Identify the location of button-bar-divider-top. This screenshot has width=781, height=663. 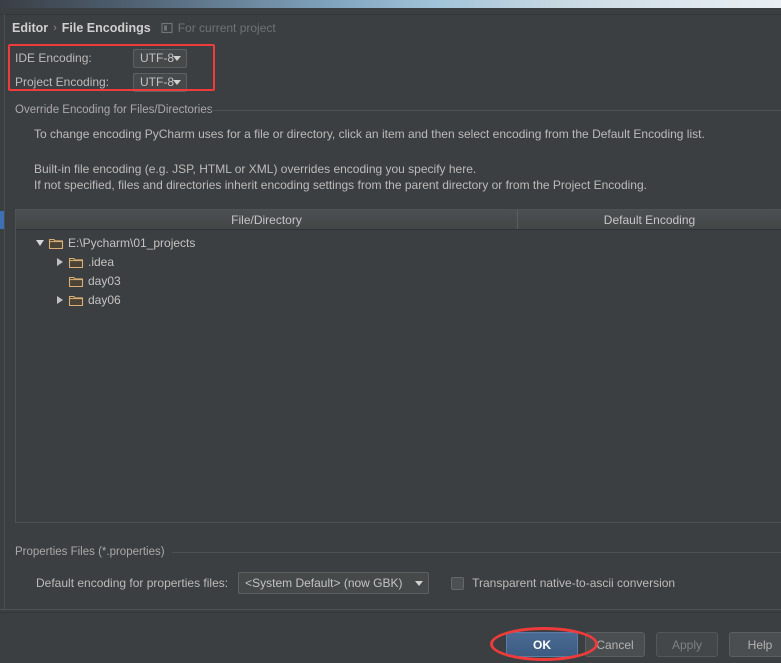
(390, 609).